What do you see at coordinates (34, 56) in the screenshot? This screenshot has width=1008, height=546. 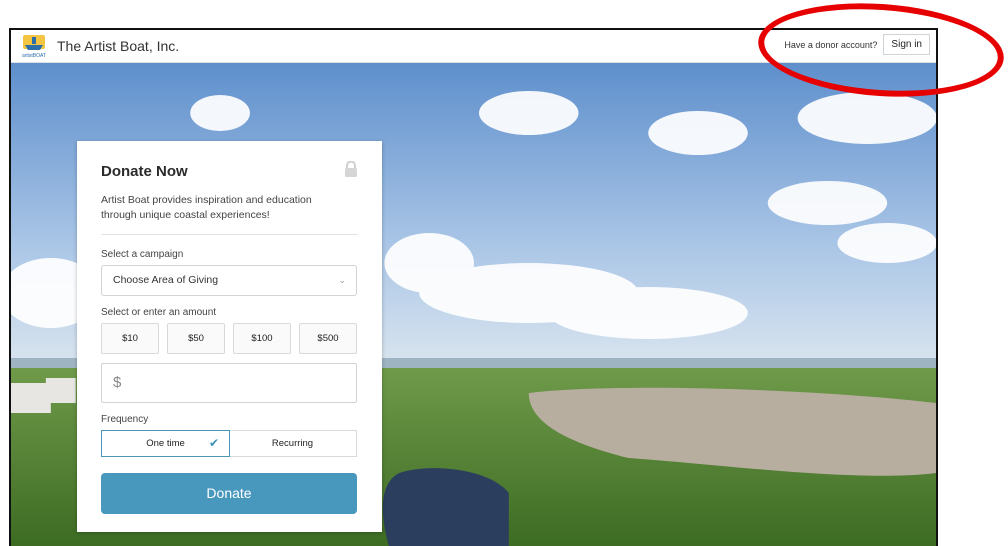 I see `svg-text: artistBOAT` at bounding box center [34, 56].